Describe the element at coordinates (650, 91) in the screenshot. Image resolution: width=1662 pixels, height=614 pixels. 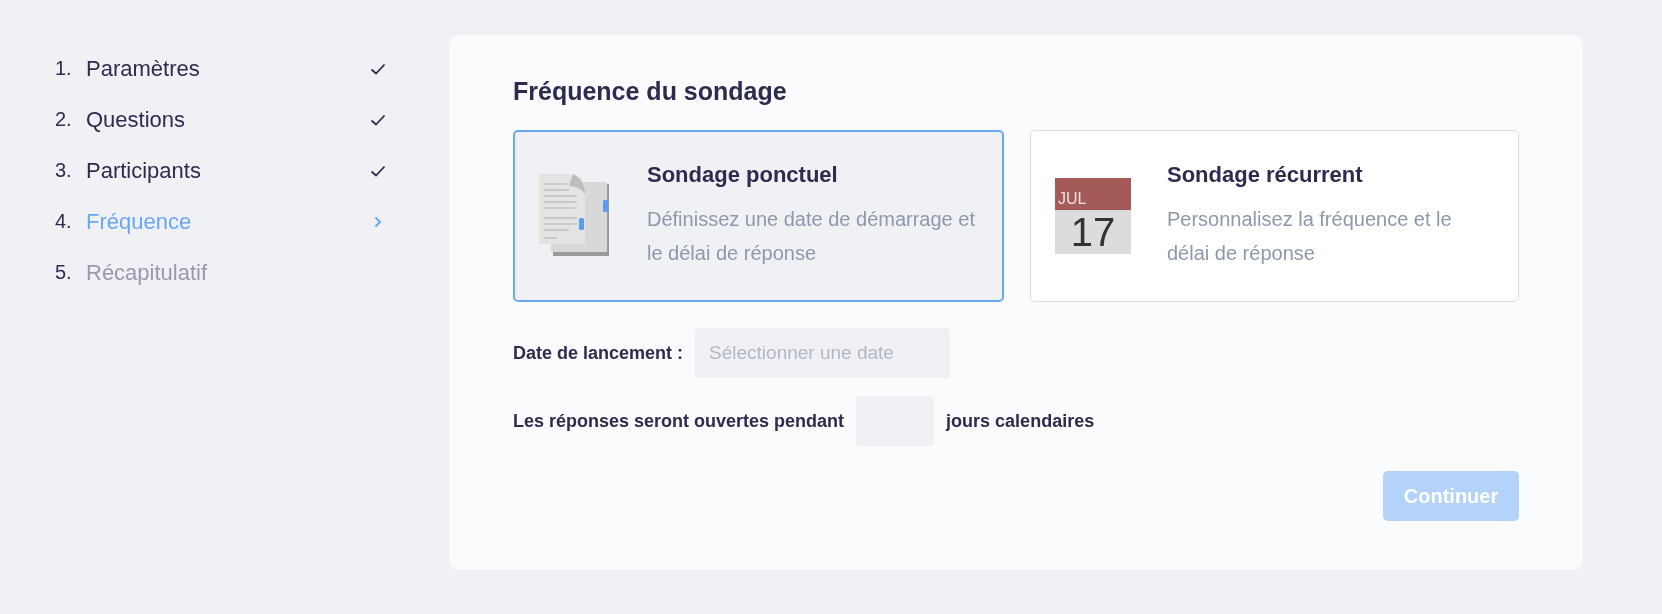
I see `section-title: Fréquence du sondage` at that location.